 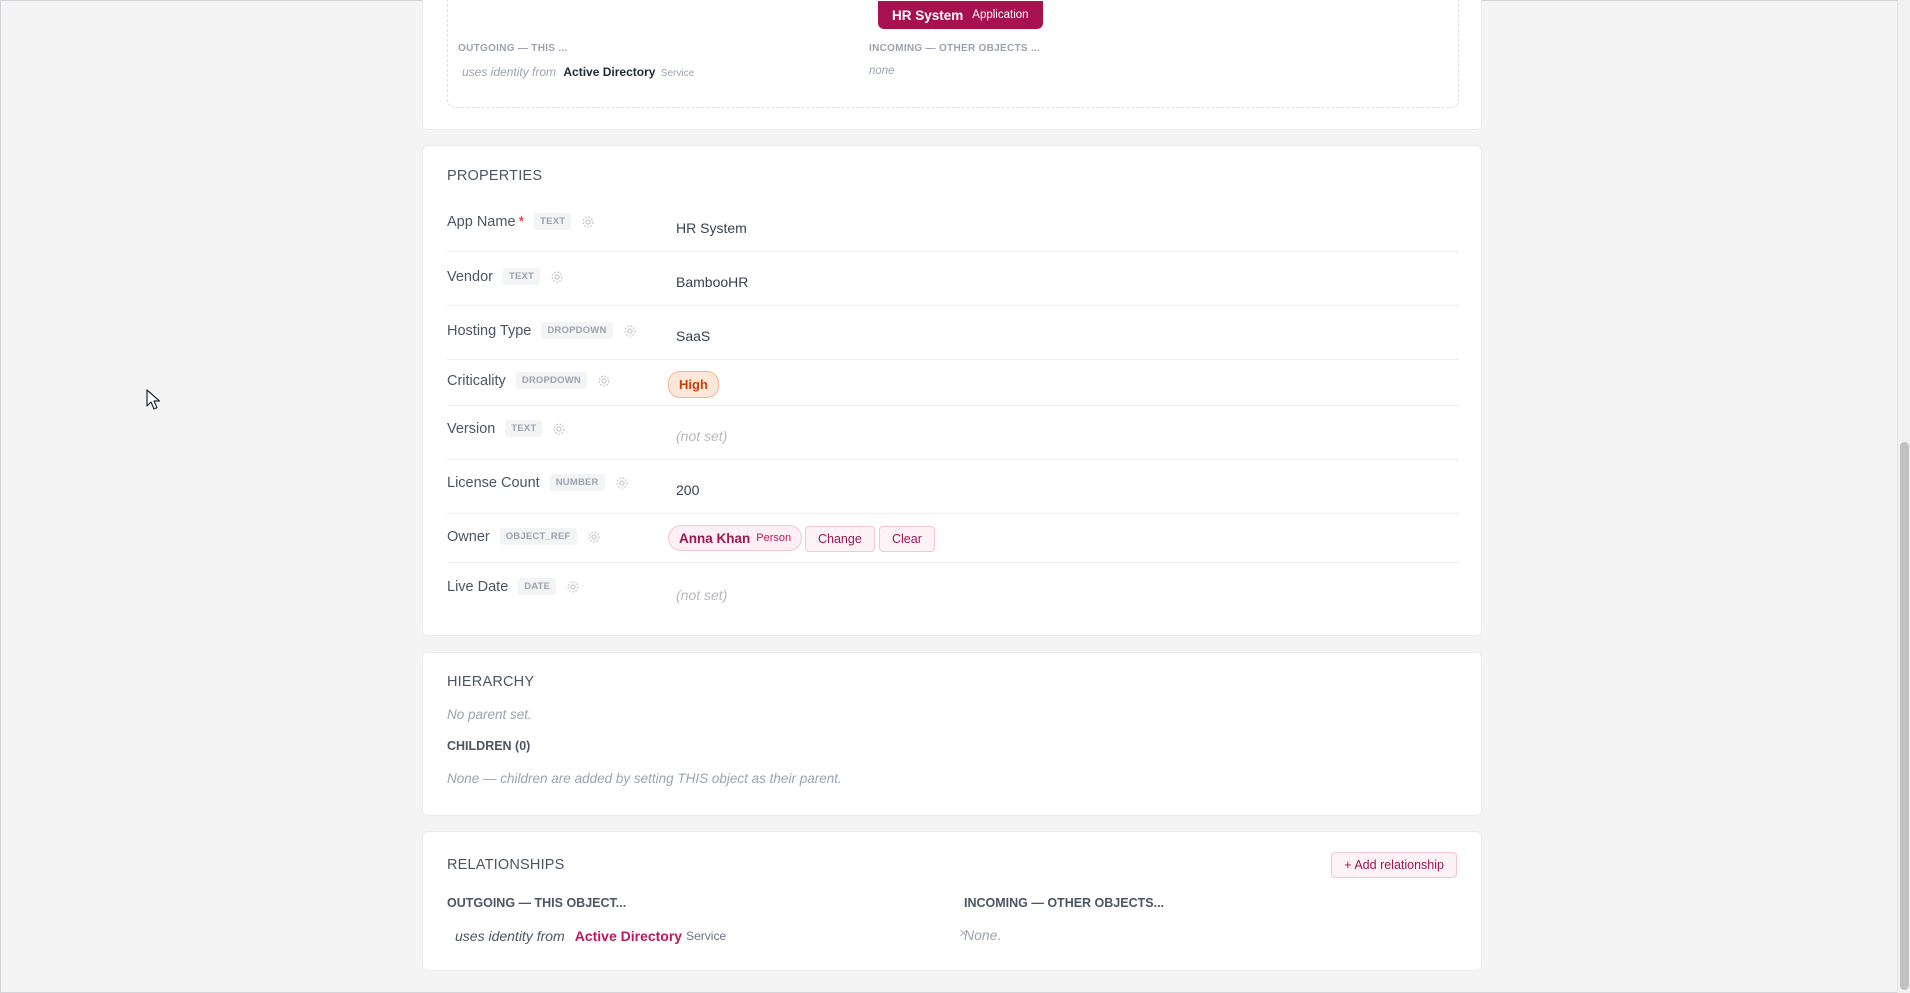 I want to click on property-row-app-name: App Name * TEXT HR System, so click(x=953, y=225).